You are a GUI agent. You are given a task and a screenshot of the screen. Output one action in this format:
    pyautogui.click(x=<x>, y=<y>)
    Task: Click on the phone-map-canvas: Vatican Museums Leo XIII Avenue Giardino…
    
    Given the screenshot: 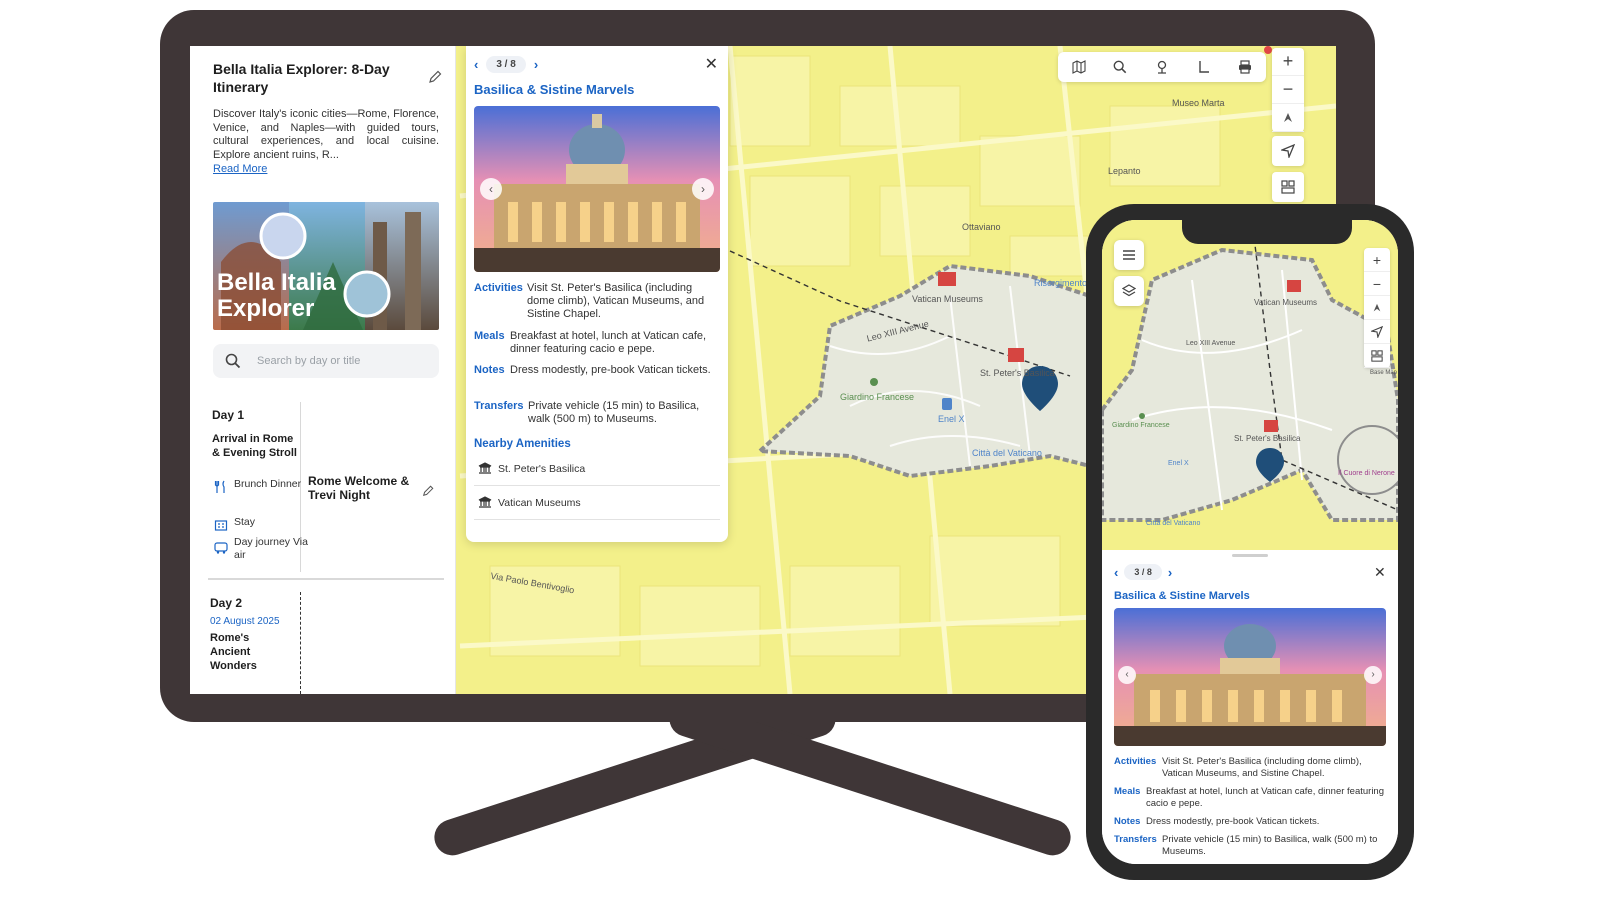 What is the action you would take?
    pyautogui.click(x=1250, y=385)
    